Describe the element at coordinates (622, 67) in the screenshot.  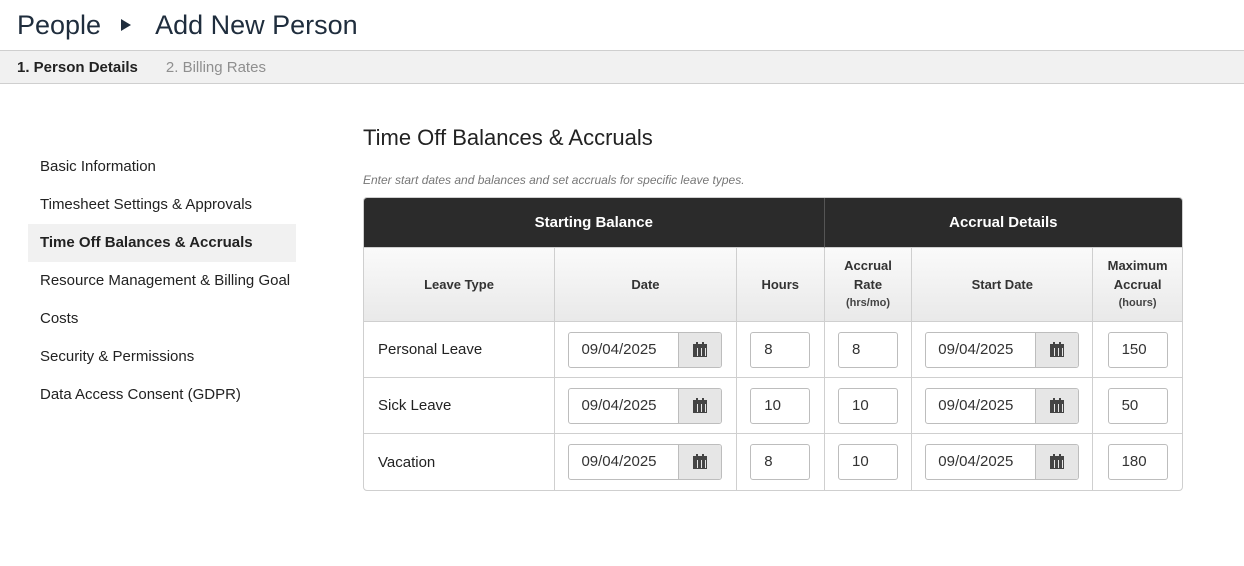
I see `wizard-steps: 1. Person Details 2. Billing Rates` at that location.